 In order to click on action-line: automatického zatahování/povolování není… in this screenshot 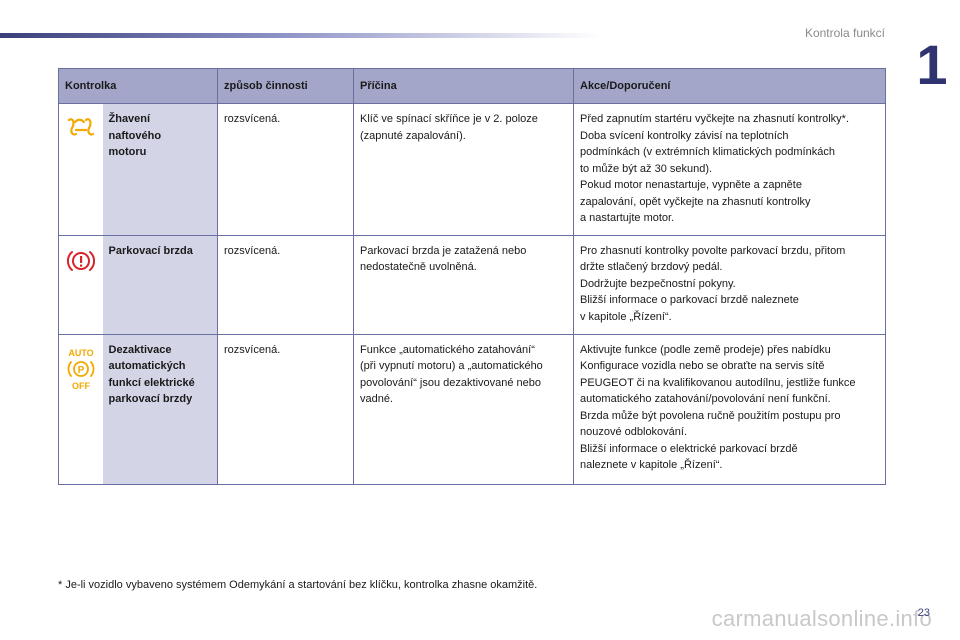, I will do `click(705, 399)`.